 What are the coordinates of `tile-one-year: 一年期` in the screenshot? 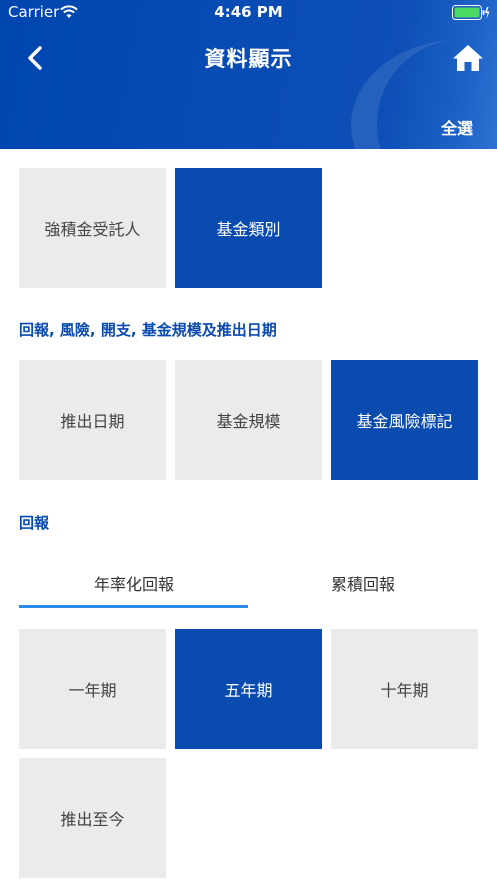 It's located at (92, 689).